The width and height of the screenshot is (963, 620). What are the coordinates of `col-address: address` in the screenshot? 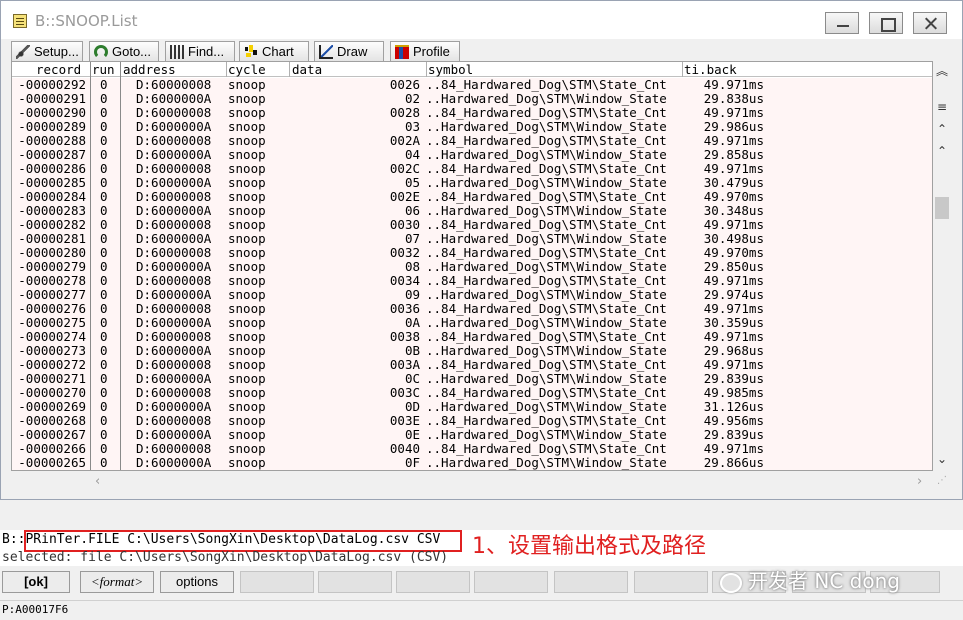 It's located at (149, 69).